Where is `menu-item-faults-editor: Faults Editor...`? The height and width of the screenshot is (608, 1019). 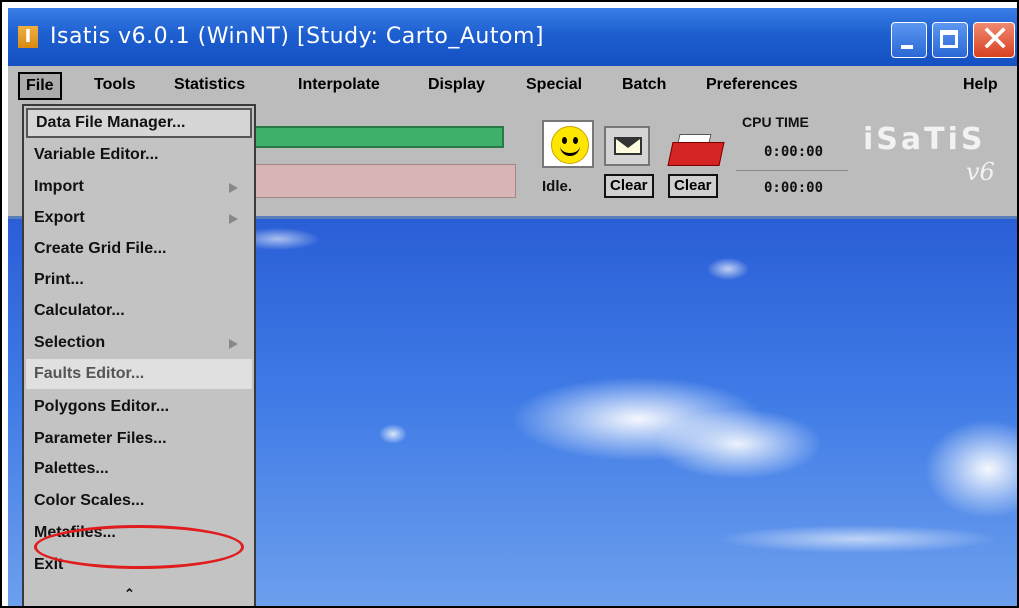 menu-item-faults-editor: Faults Editor... is located at coordinates (139, 374).